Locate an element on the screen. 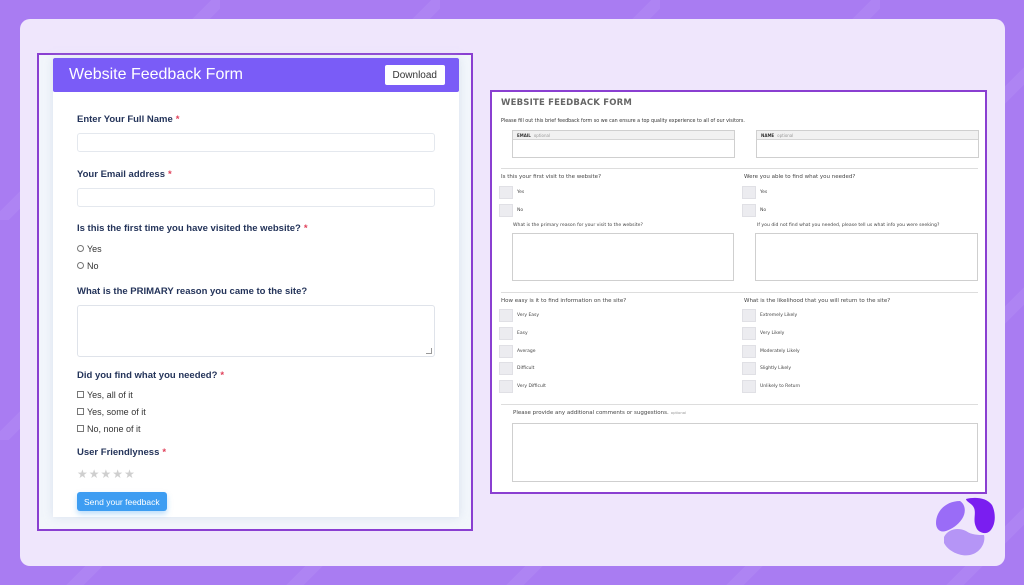  email-box-label: EMAIL is located at coordinates (524, 135).